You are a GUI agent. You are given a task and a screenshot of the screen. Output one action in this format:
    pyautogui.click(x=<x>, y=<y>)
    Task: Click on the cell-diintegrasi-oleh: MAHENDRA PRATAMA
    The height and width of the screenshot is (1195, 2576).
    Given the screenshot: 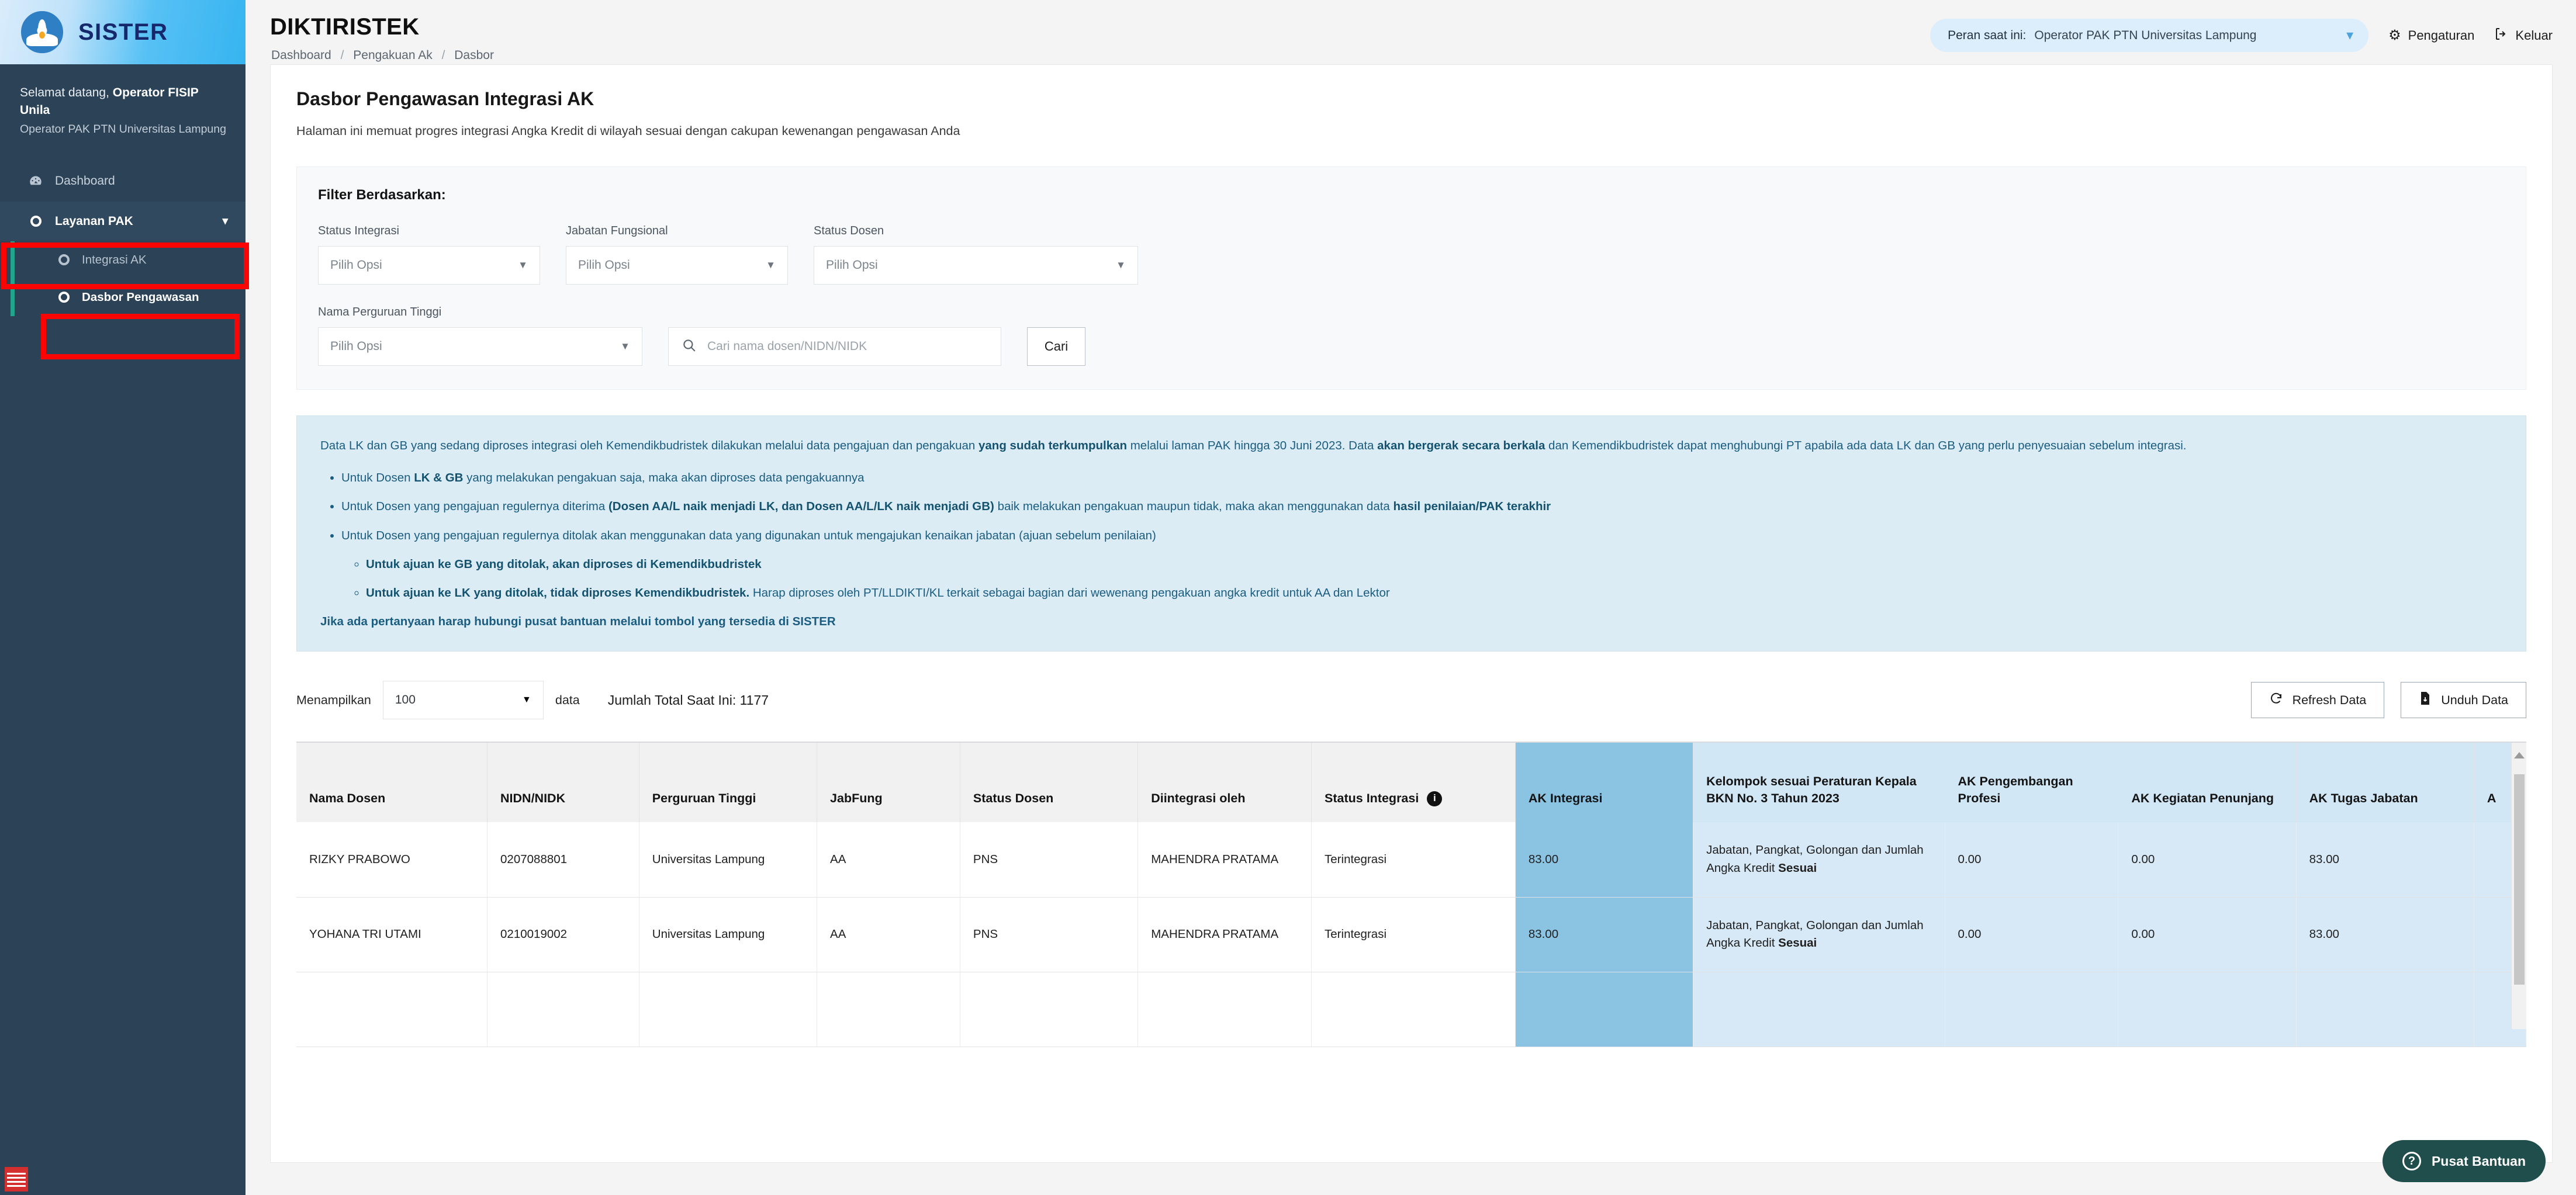 What is the action you would take?
    pyautogui.click(x=1225, y=860)
    